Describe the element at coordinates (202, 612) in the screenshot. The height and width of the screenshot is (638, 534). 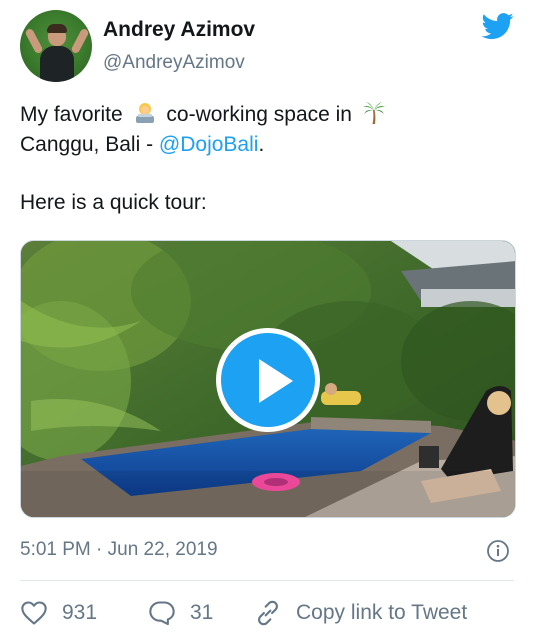
I see `reply-count: 31` at that location.